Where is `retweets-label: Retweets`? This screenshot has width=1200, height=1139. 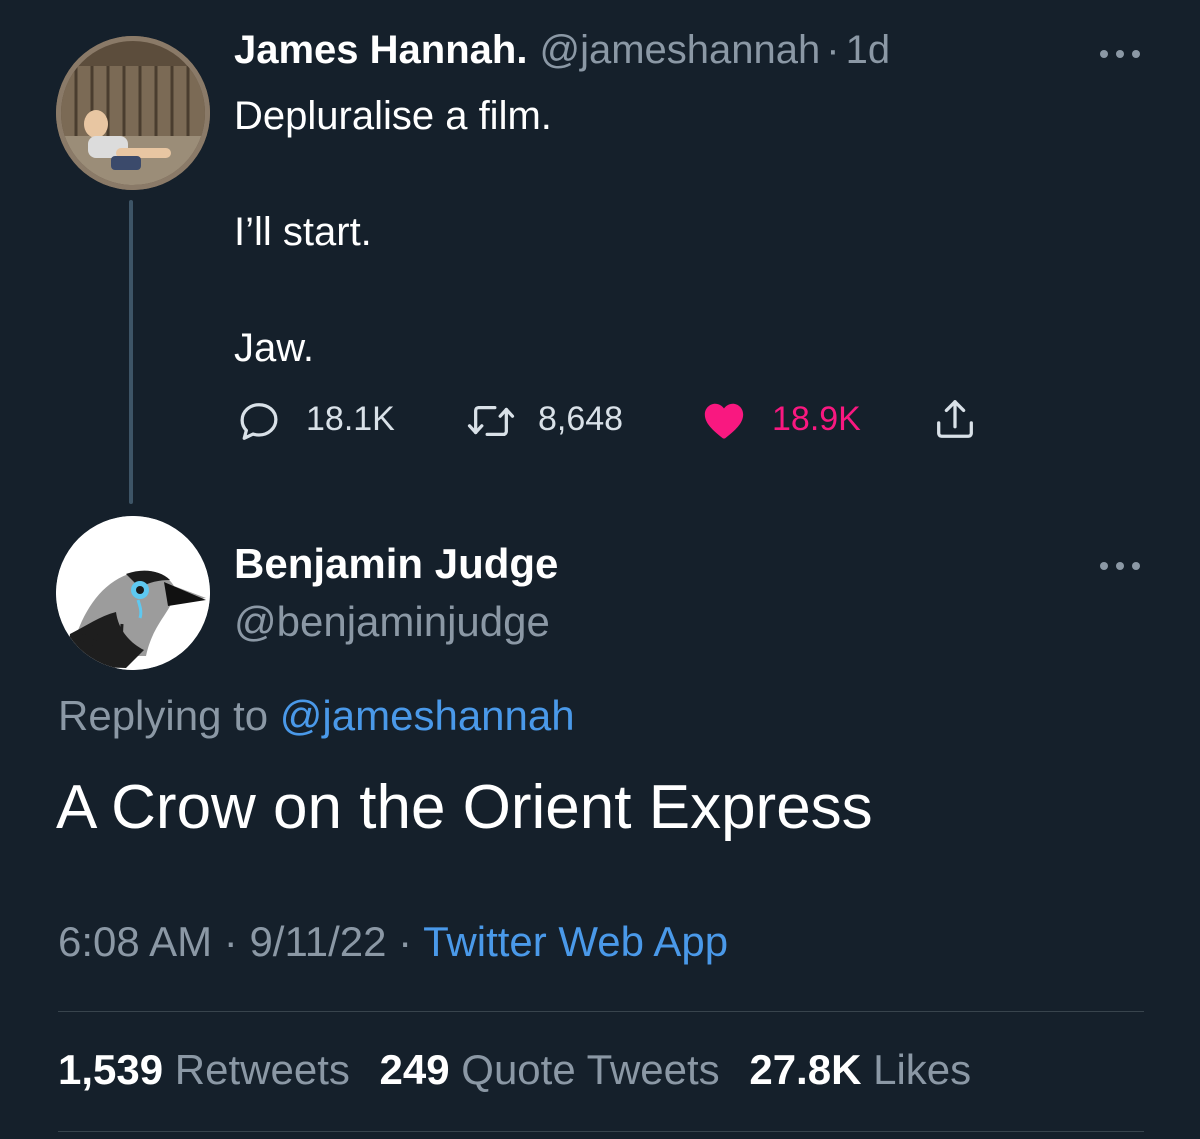
retweets-label: Retweets is located at coordinates (262, 1069).